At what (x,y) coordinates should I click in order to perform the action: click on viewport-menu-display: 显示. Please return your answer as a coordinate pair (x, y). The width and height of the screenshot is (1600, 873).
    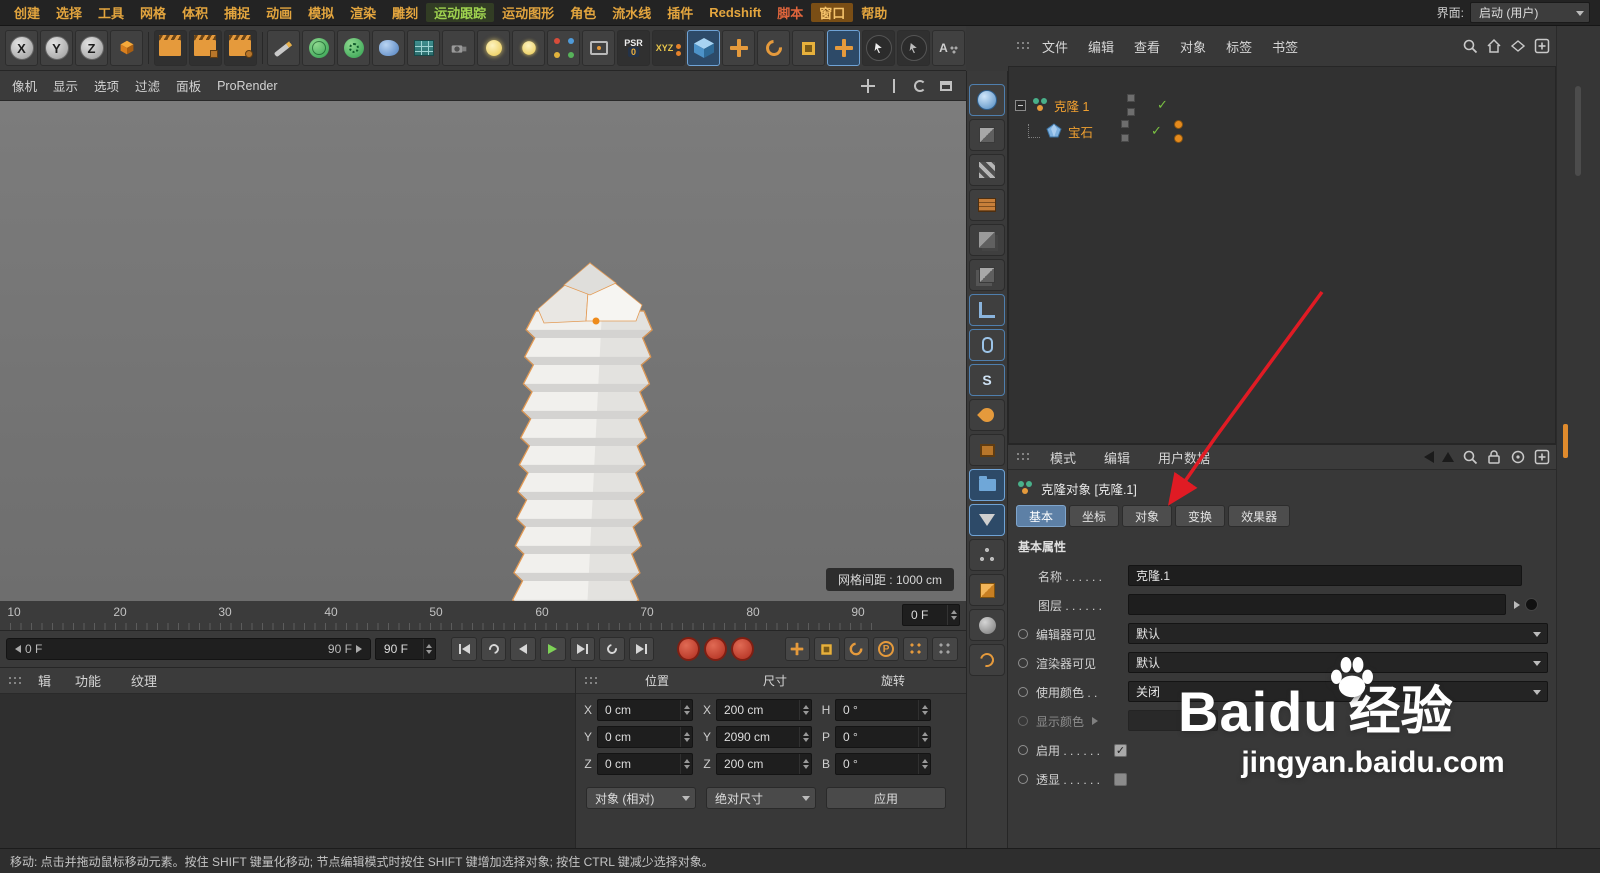
    Looking at the image, I should click on (65, 85).